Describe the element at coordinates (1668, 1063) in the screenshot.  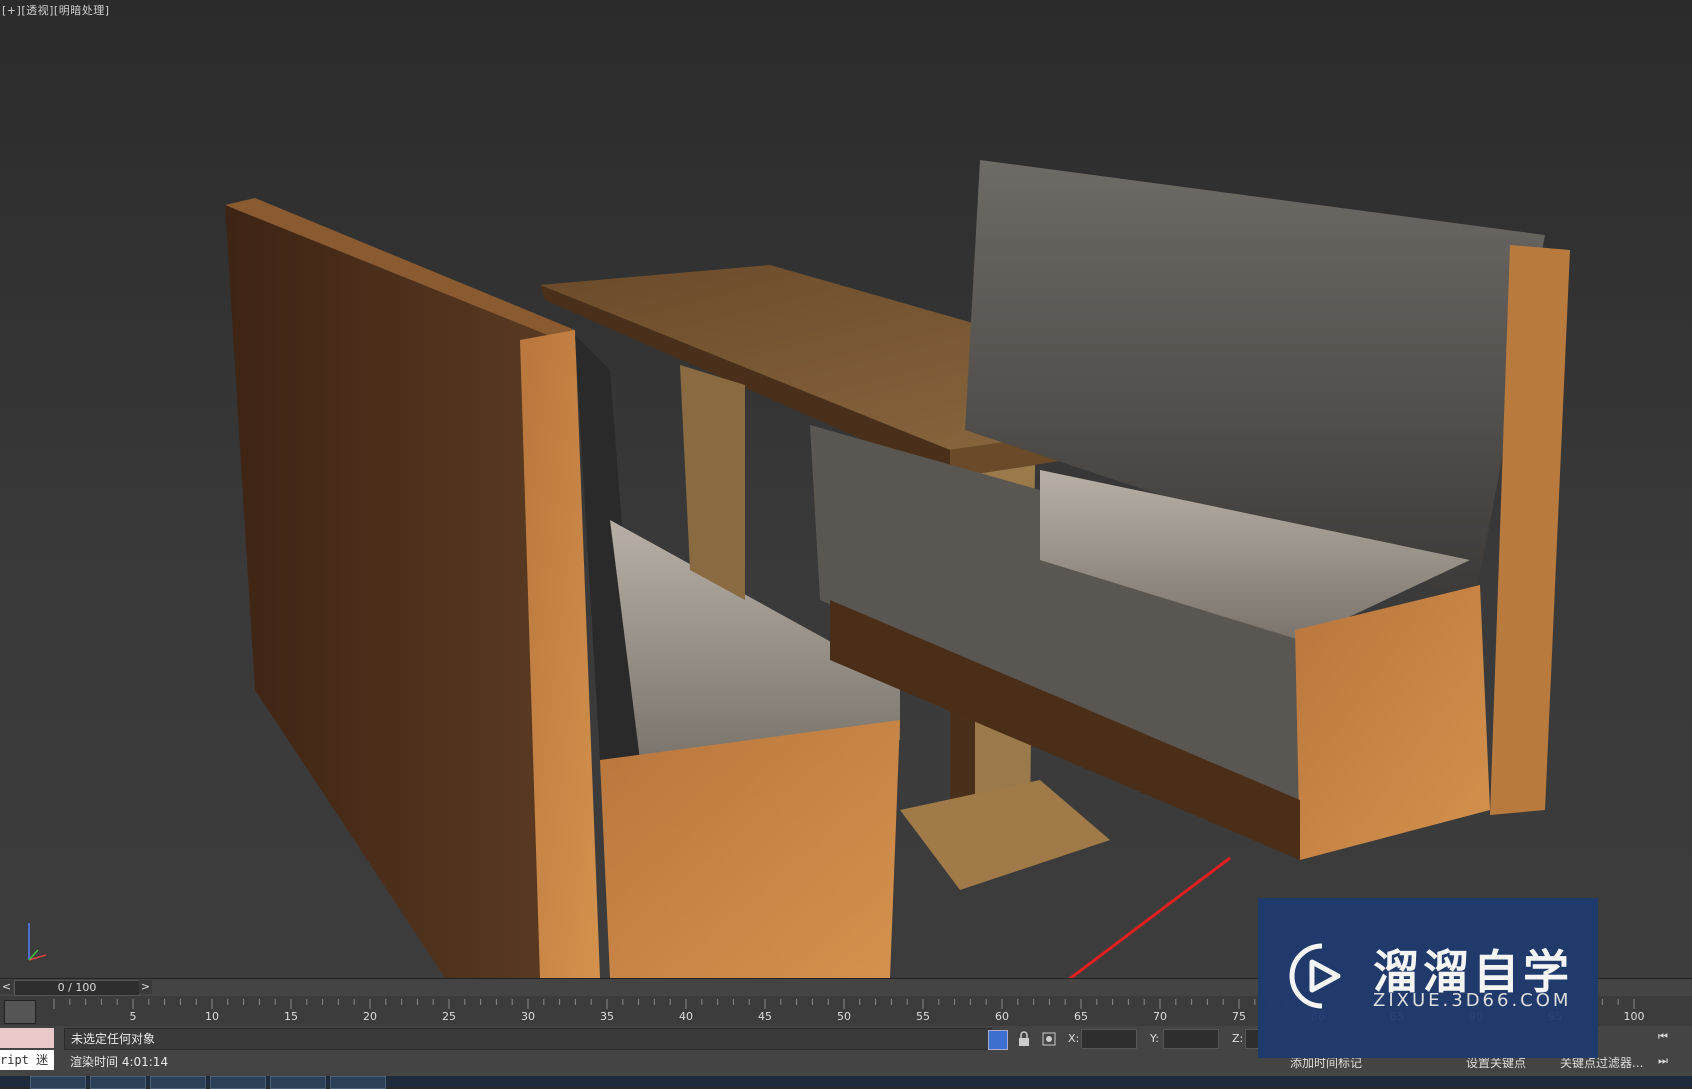
I see `key-mode-icon: ⏭` at that location.